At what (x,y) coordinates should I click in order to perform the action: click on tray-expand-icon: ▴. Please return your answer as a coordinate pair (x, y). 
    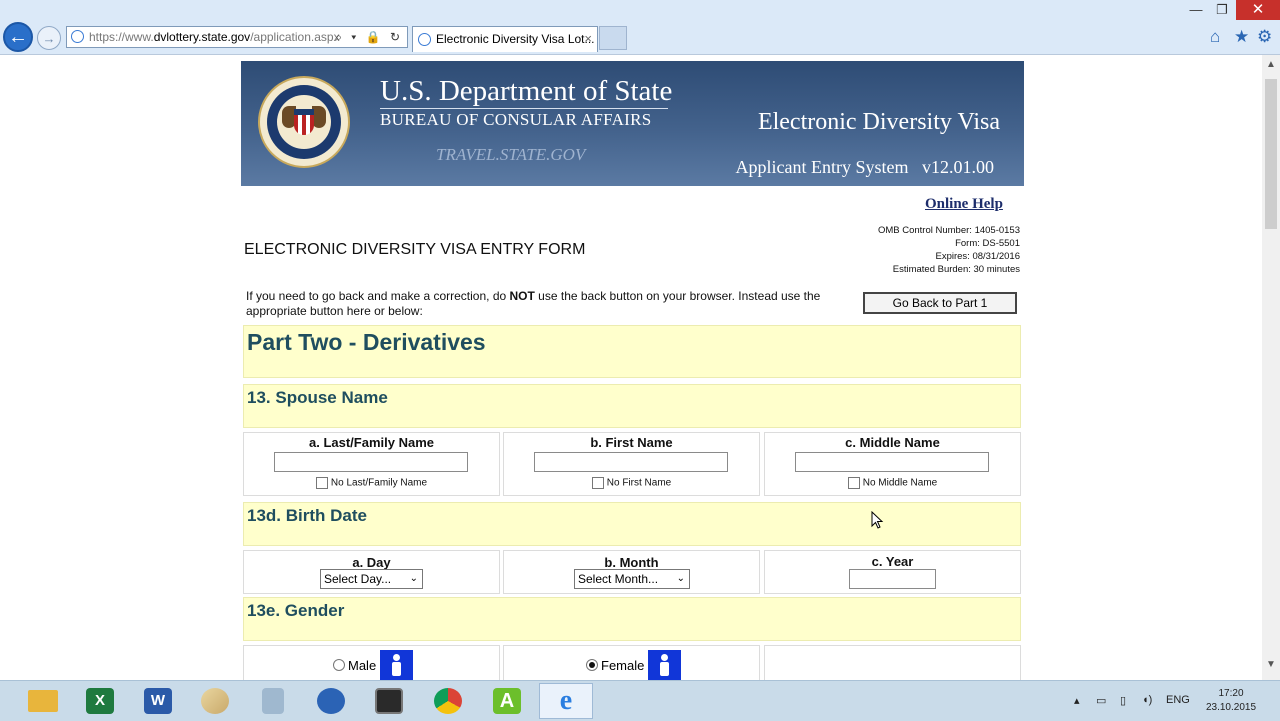
    Looking at the image, I should click on (1077, 700).